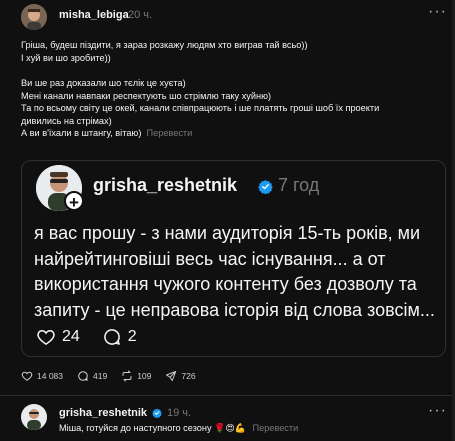 The image size is (455, 441). I want to click on quoted-comment-count: 2, so click(132, 336).